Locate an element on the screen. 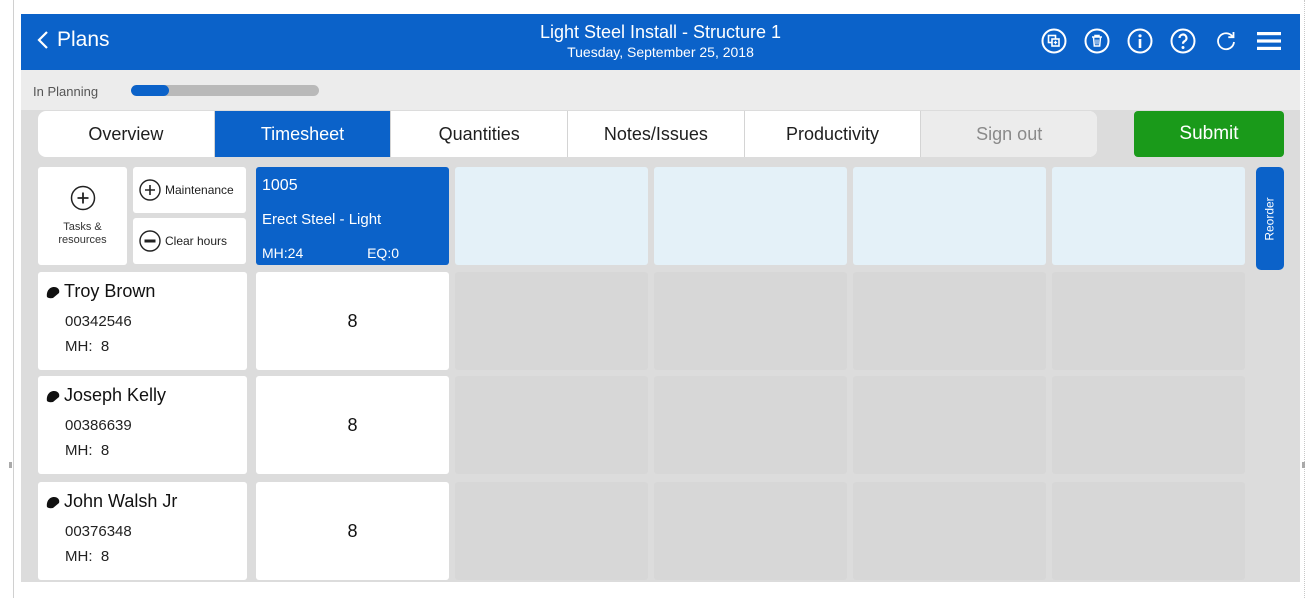 The width and height of the screenshot is (1314, 598). maintenance-button: Maintenance is located at coordinates (189, 190).